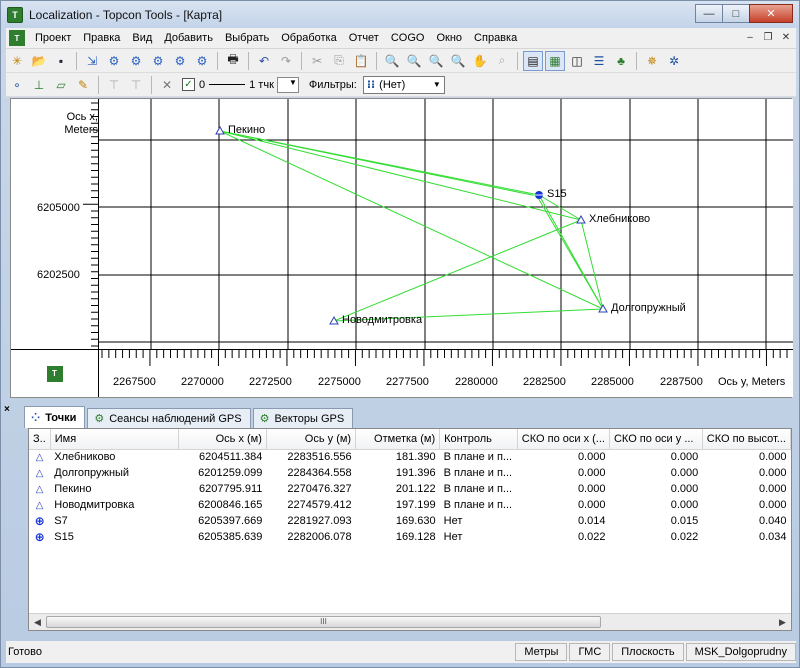  What do you see at coordinates (541, 652) in the screenshot?
I see `status-units: Метры` at bounding box center [541, 652].